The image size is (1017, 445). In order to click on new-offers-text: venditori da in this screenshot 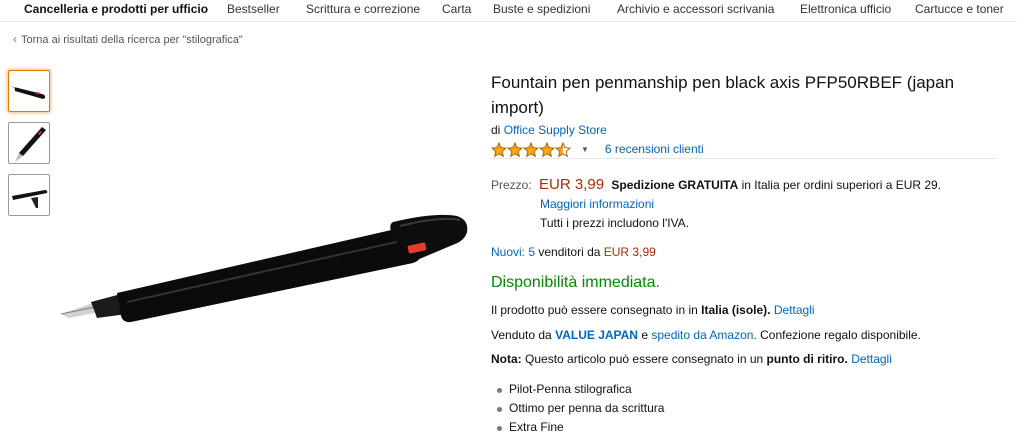, I will do `click(569, 252)`.